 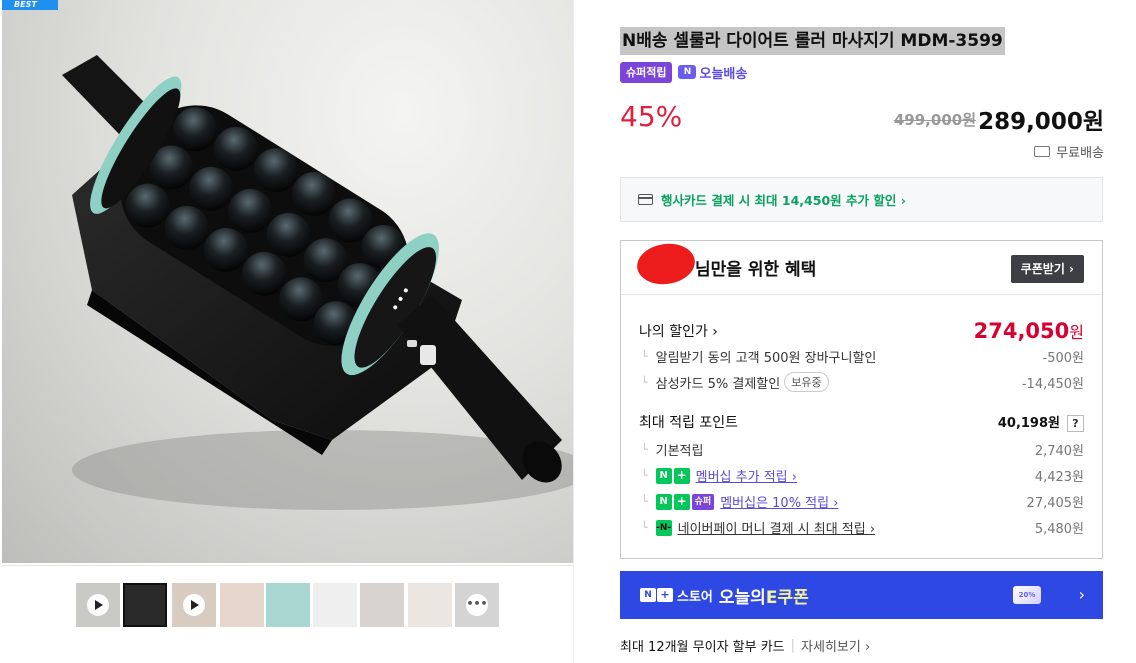 What do you see at coordinates (806, 382) in the screenshot?
I see `owned-pill: 보유중` at bounding box center [806, 382].